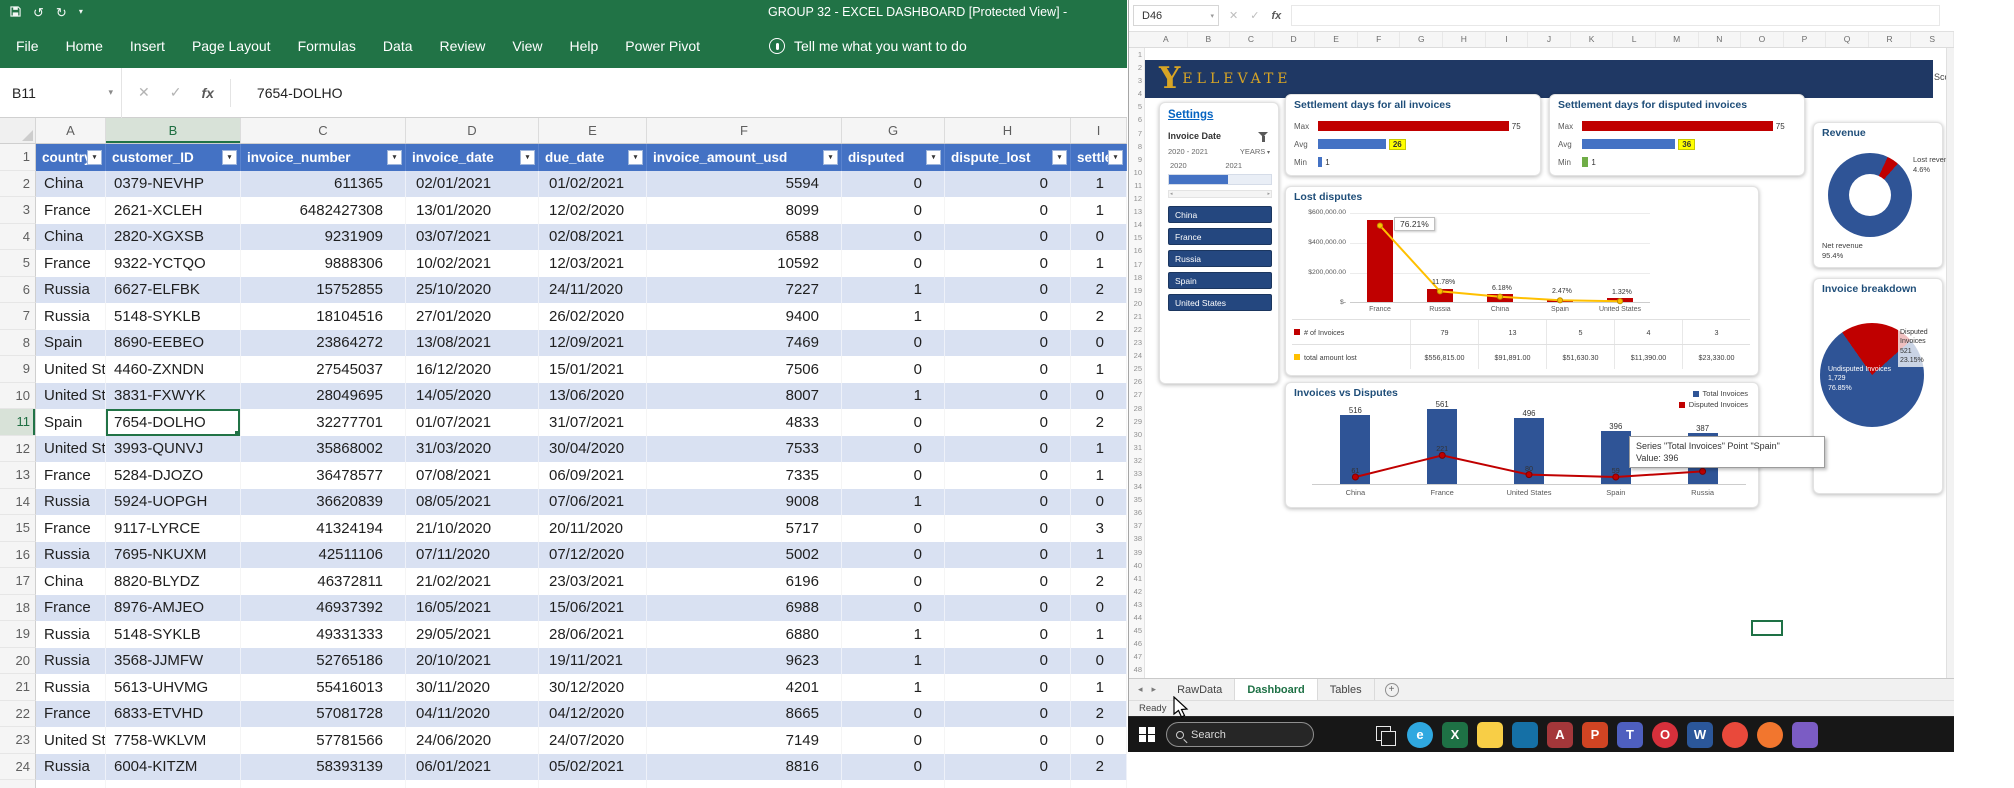 The height and width of the screenshot is (788, 2014). I want to click on cell-D21: 30/11/2020, so click(472, 687).